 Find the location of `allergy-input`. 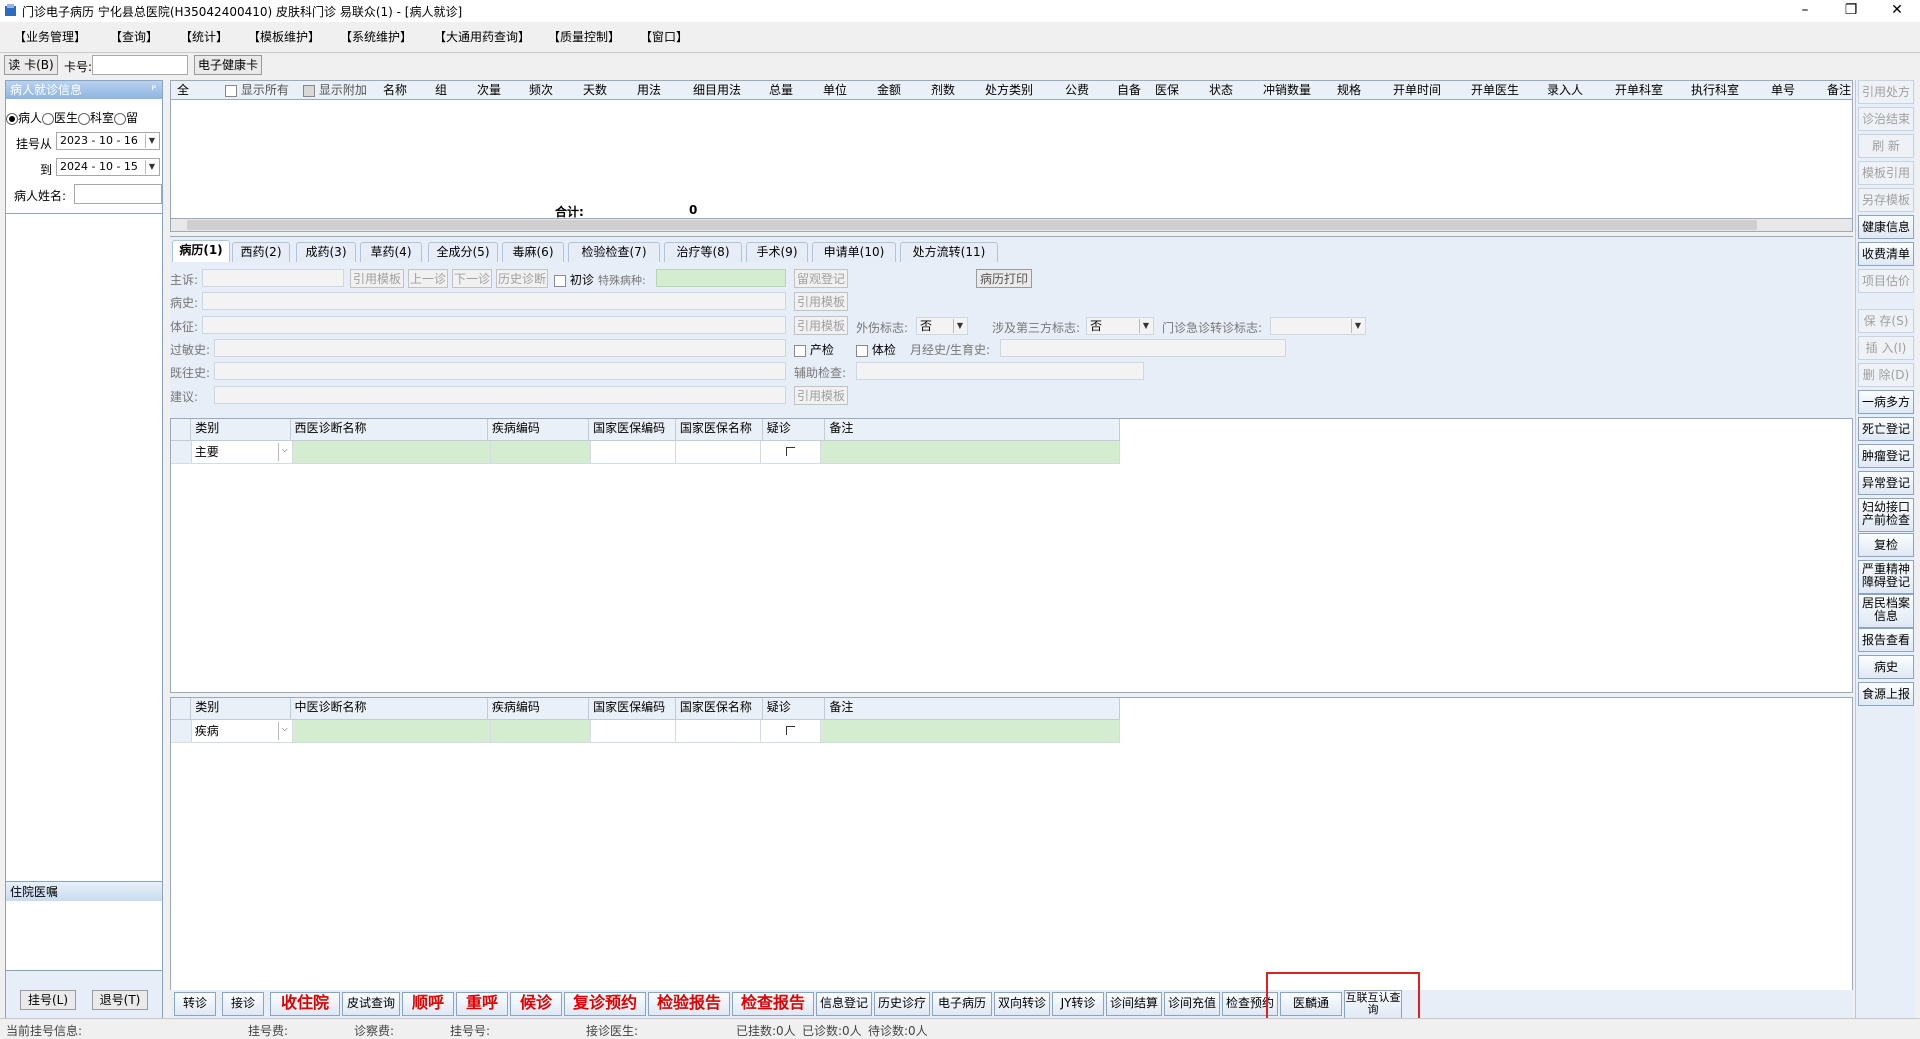

allergy-input is located at coordinates (500, 348).